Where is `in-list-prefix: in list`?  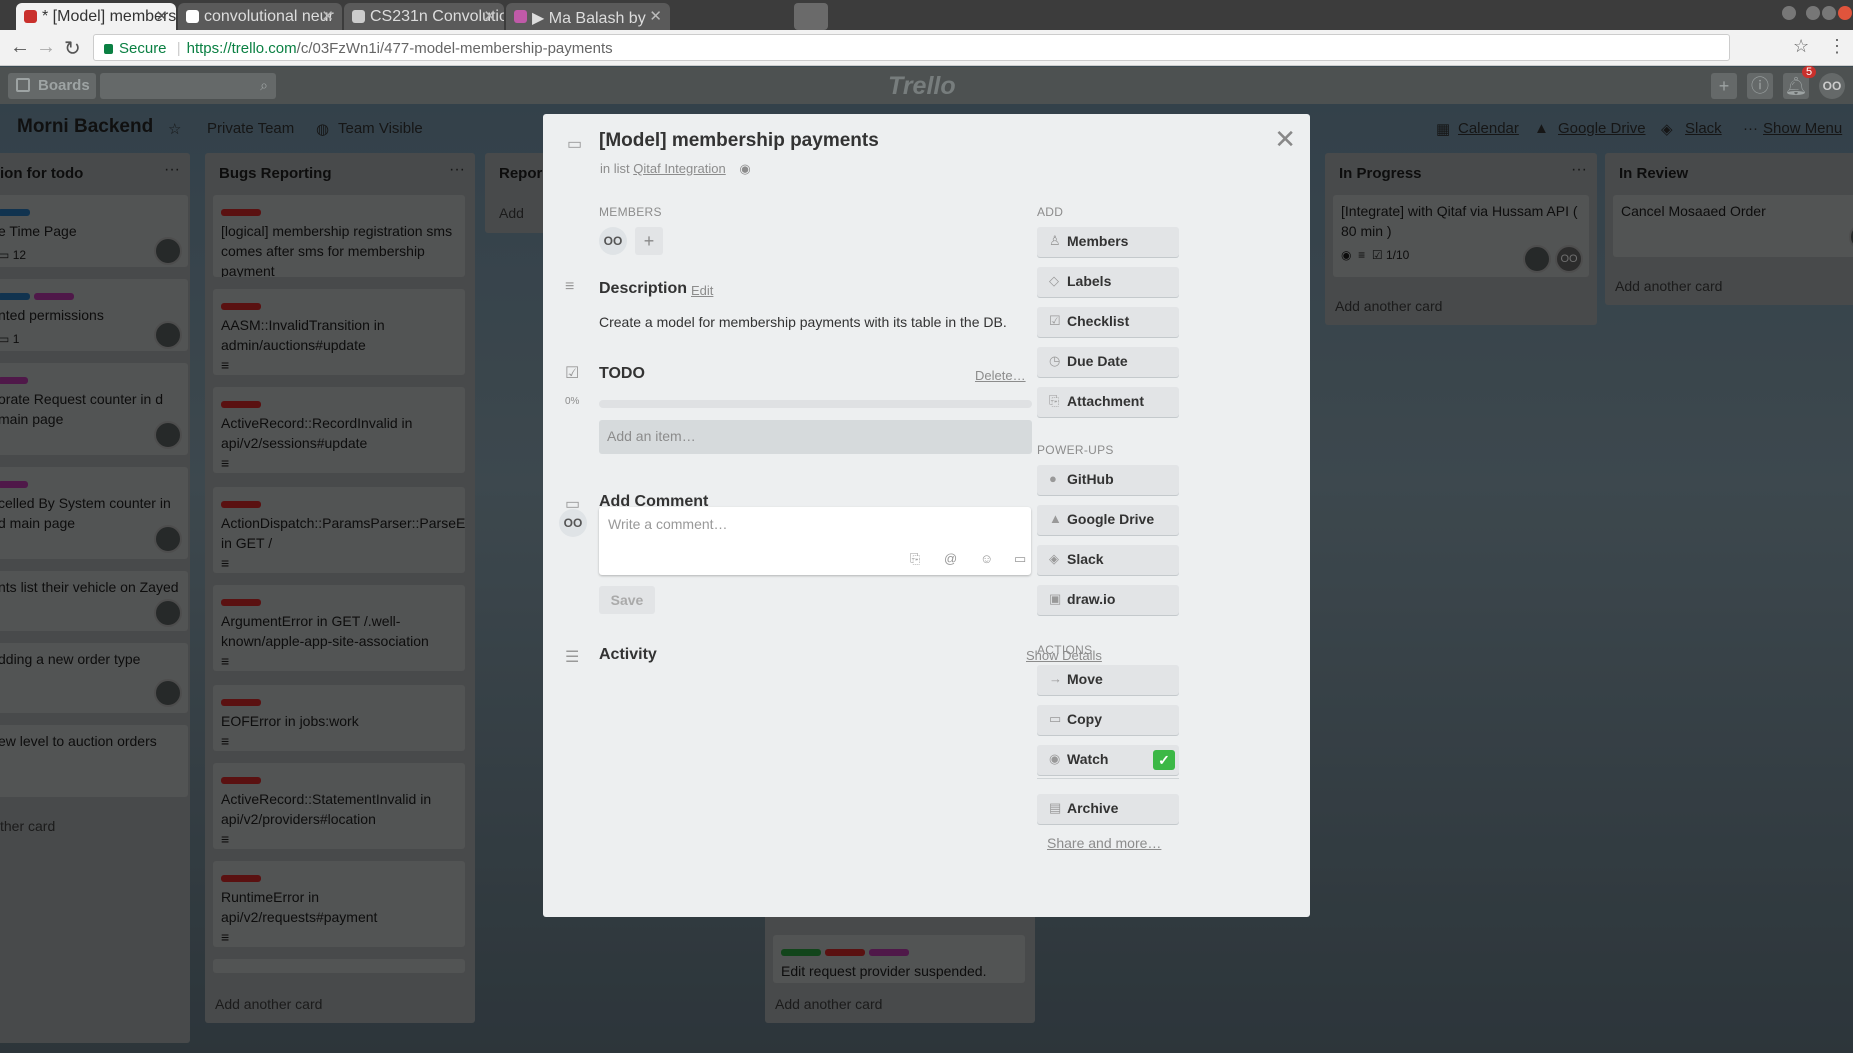 in-list-prefix: in list is located at coordinates (615, 168).